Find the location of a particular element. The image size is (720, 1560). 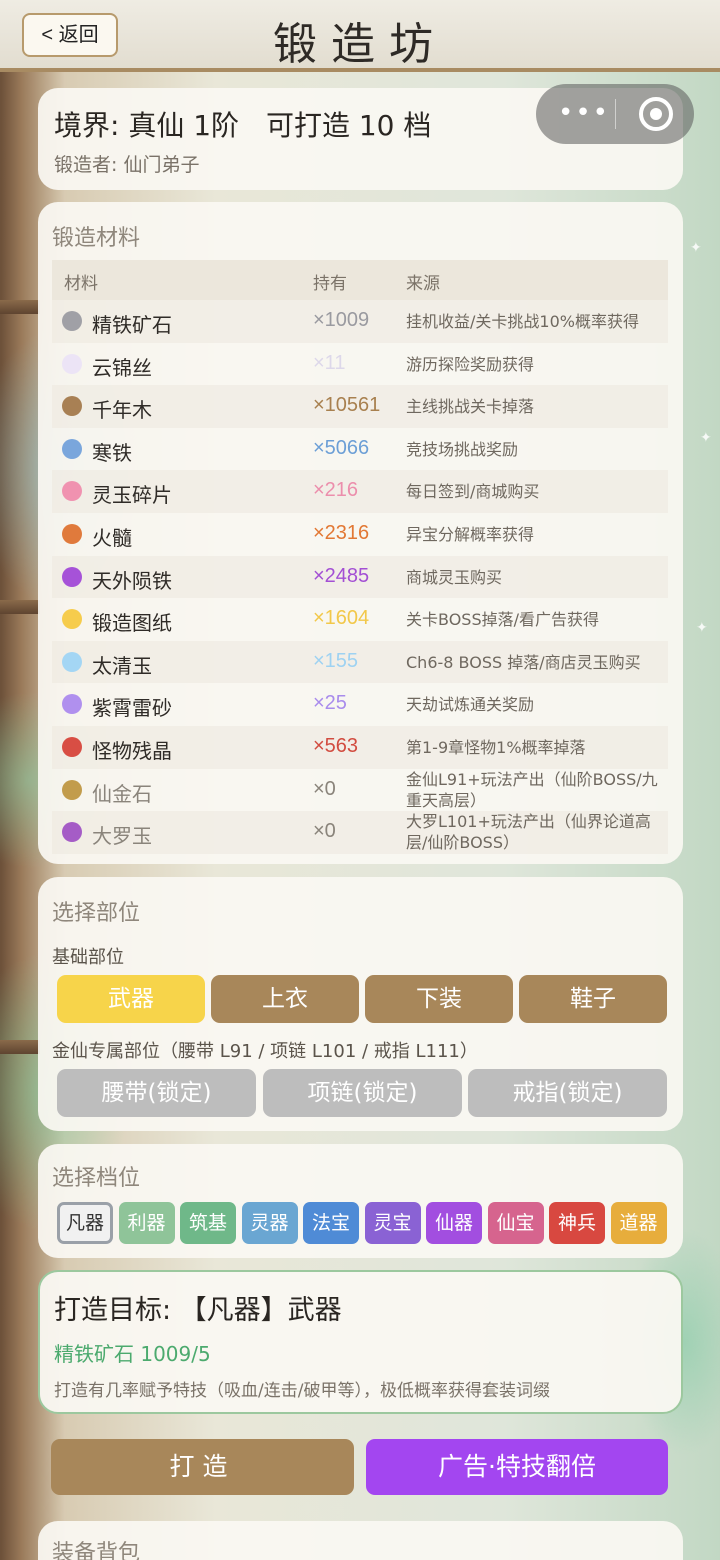

basic-parts-label: 基础部位 is located at coordinates (88, 957).